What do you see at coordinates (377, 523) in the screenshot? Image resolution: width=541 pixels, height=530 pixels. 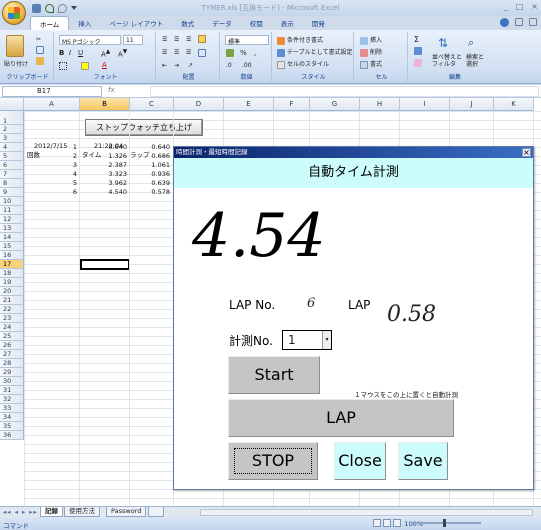 I see `normal-view-icon` at bounding box center [377, 523].